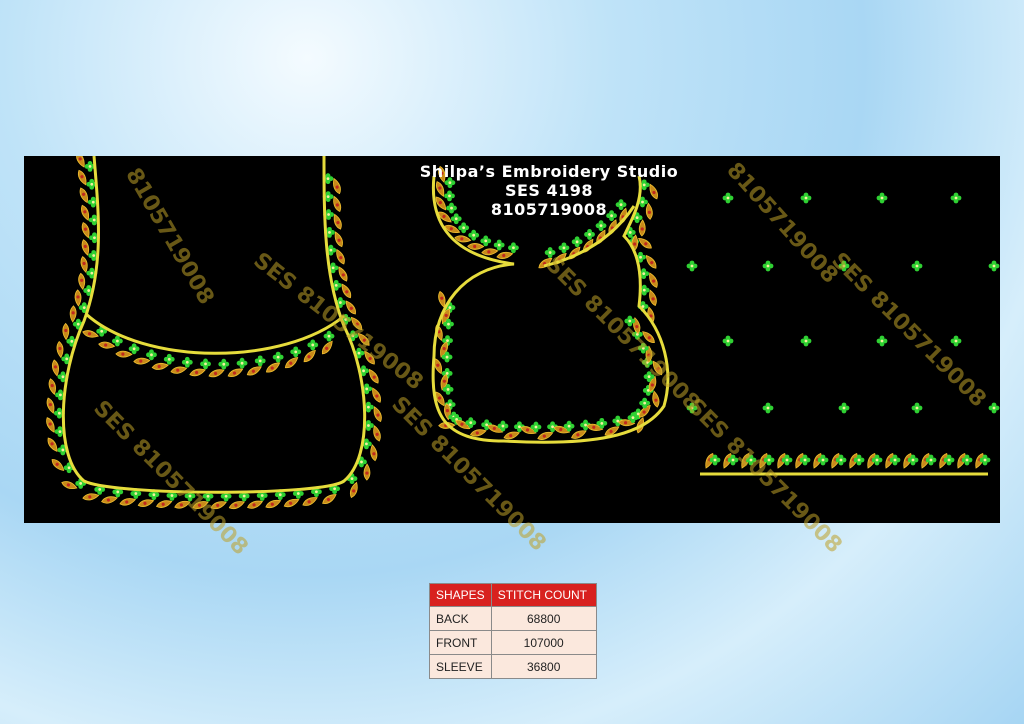  I want to click on shape-cell: FRONT, so click(460, 642).